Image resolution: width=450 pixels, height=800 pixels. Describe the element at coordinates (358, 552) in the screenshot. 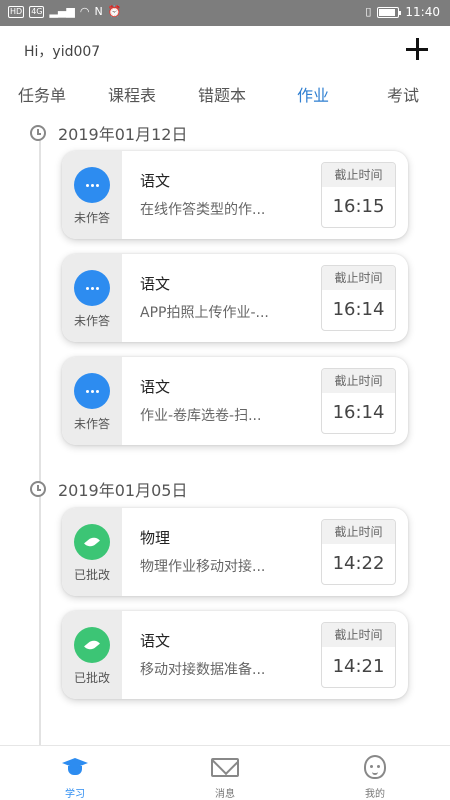

I see `deadline-box: 截止时间 14:22` at that location.